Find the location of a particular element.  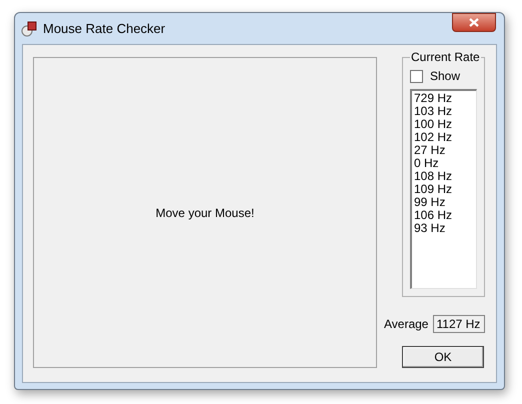

show-checkbox: Show is located at coordinates (443, 76).